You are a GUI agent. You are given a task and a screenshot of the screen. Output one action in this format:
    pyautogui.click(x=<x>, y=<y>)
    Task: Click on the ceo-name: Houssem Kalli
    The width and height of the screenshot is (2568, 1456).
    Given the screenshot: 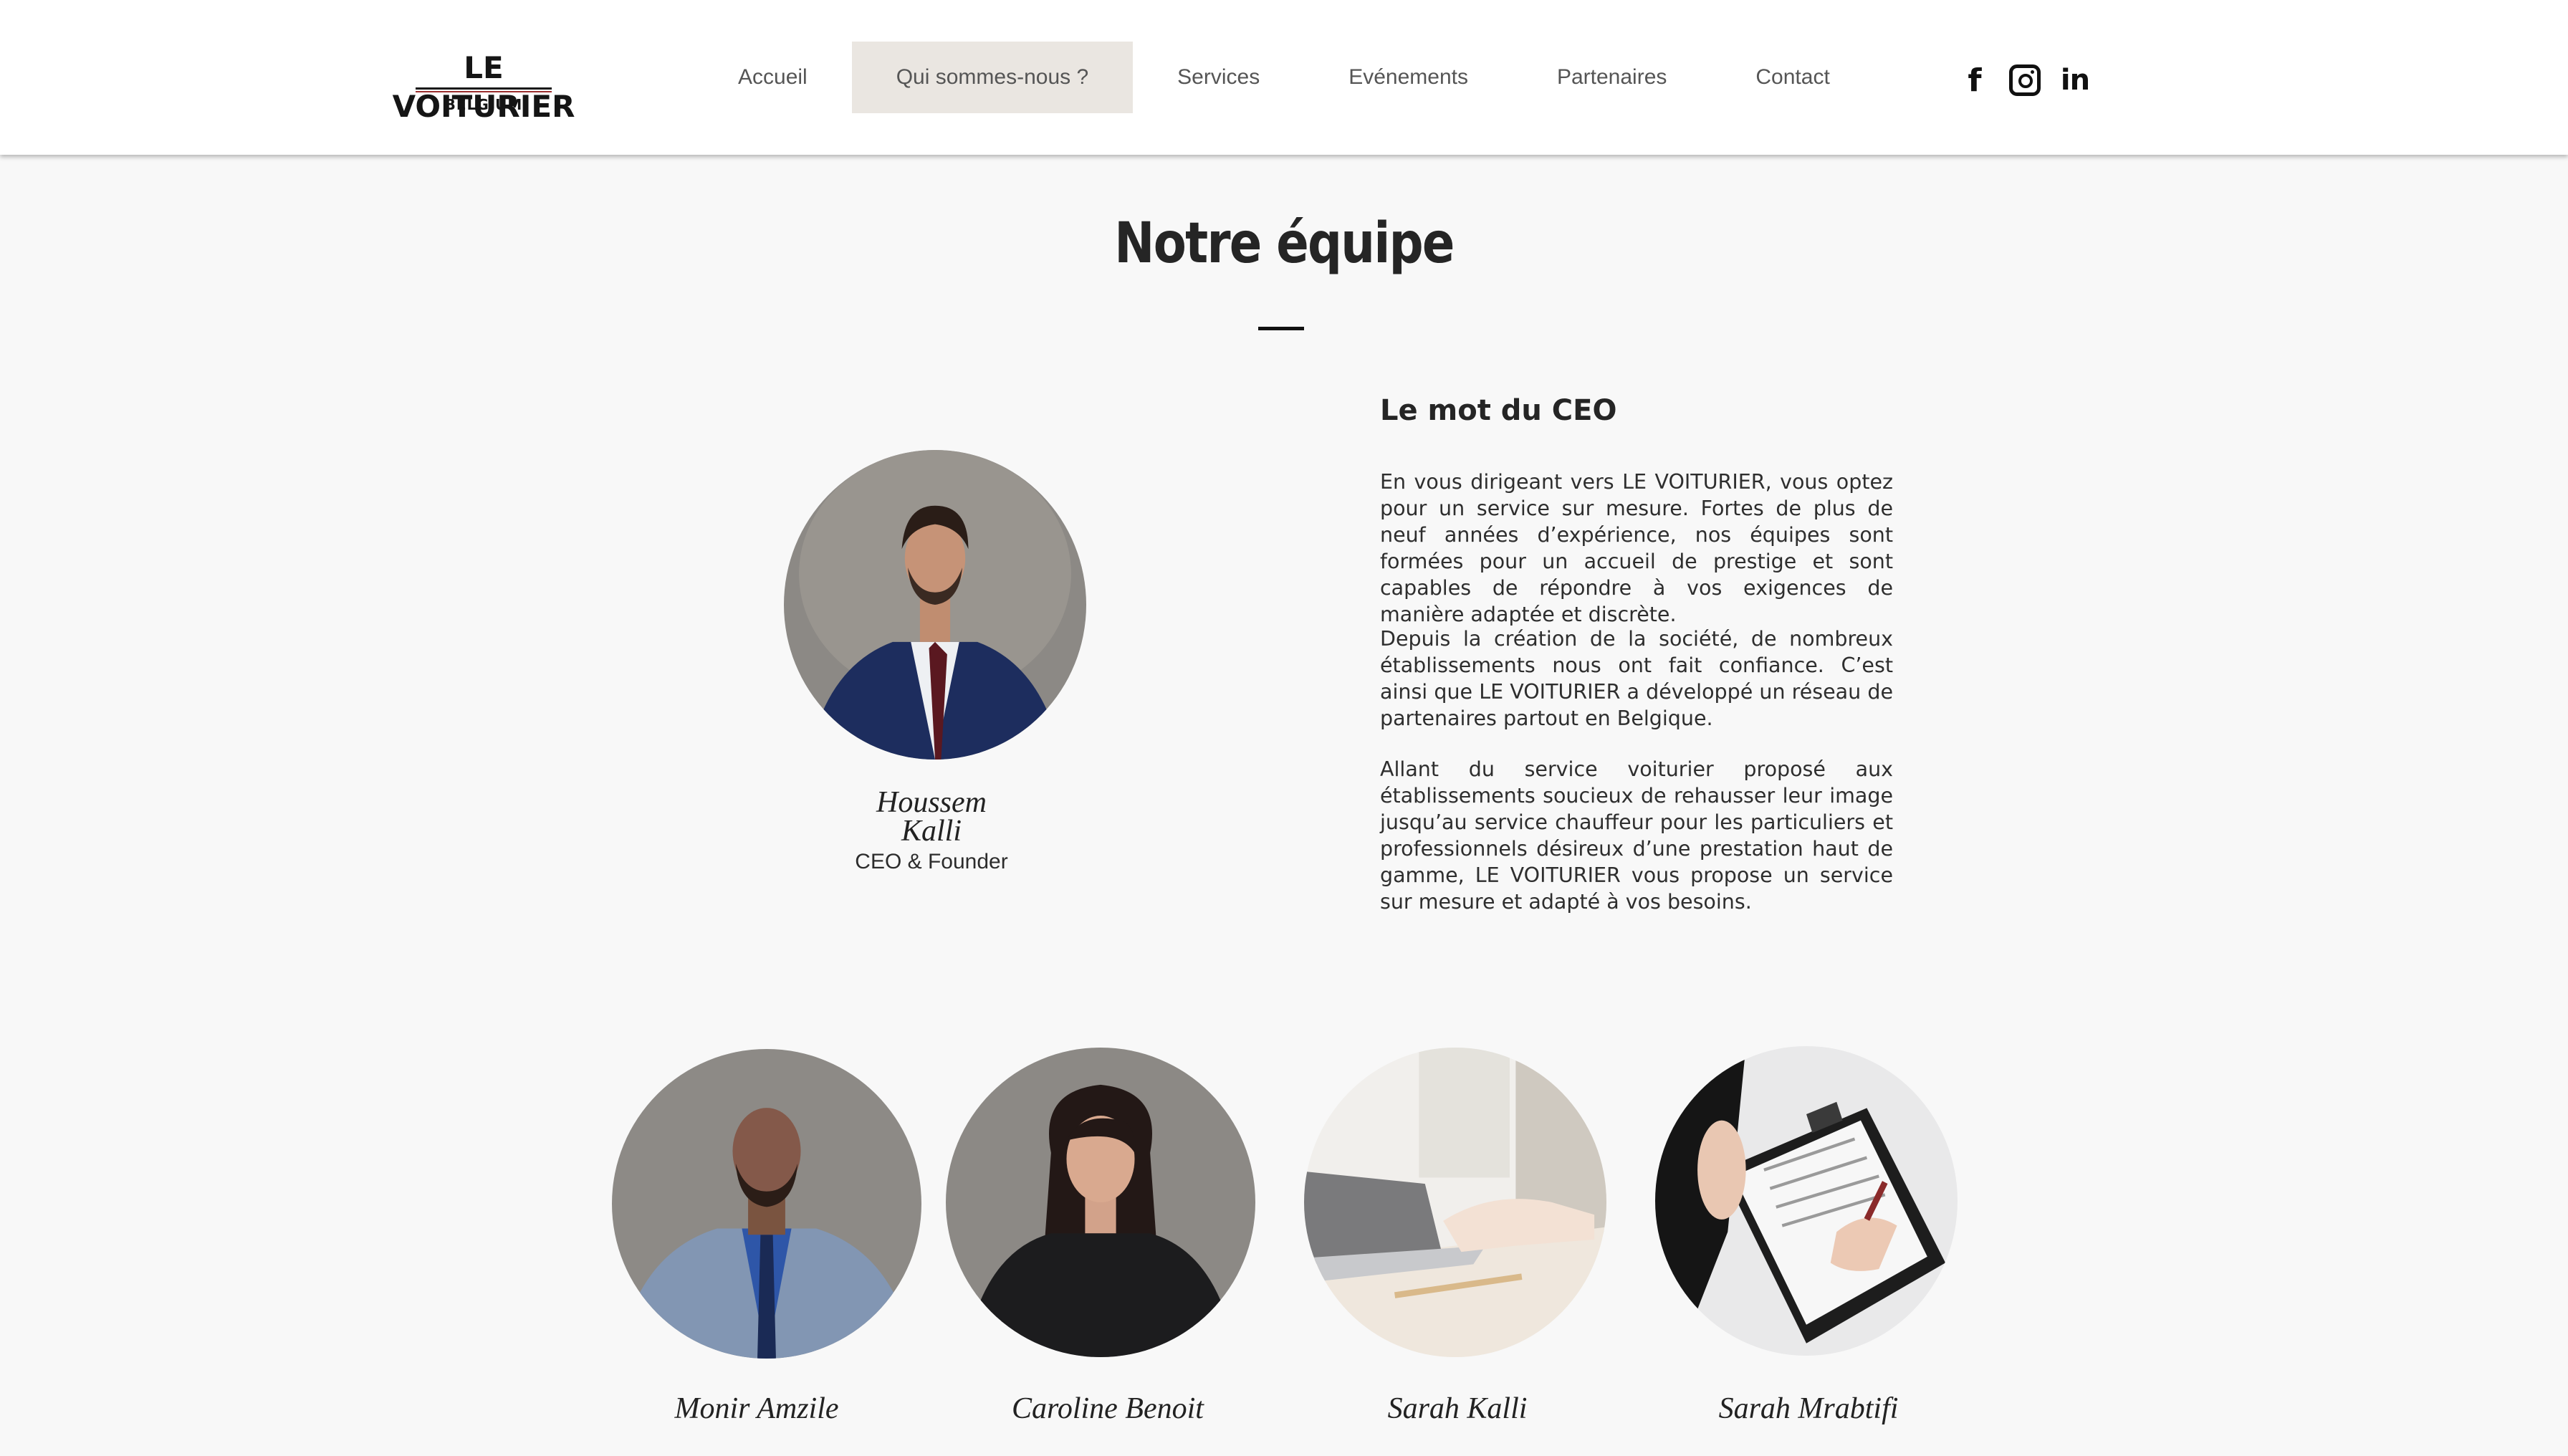 What is the action you would take?
    pyautogui.click(x=931, y=817)
    